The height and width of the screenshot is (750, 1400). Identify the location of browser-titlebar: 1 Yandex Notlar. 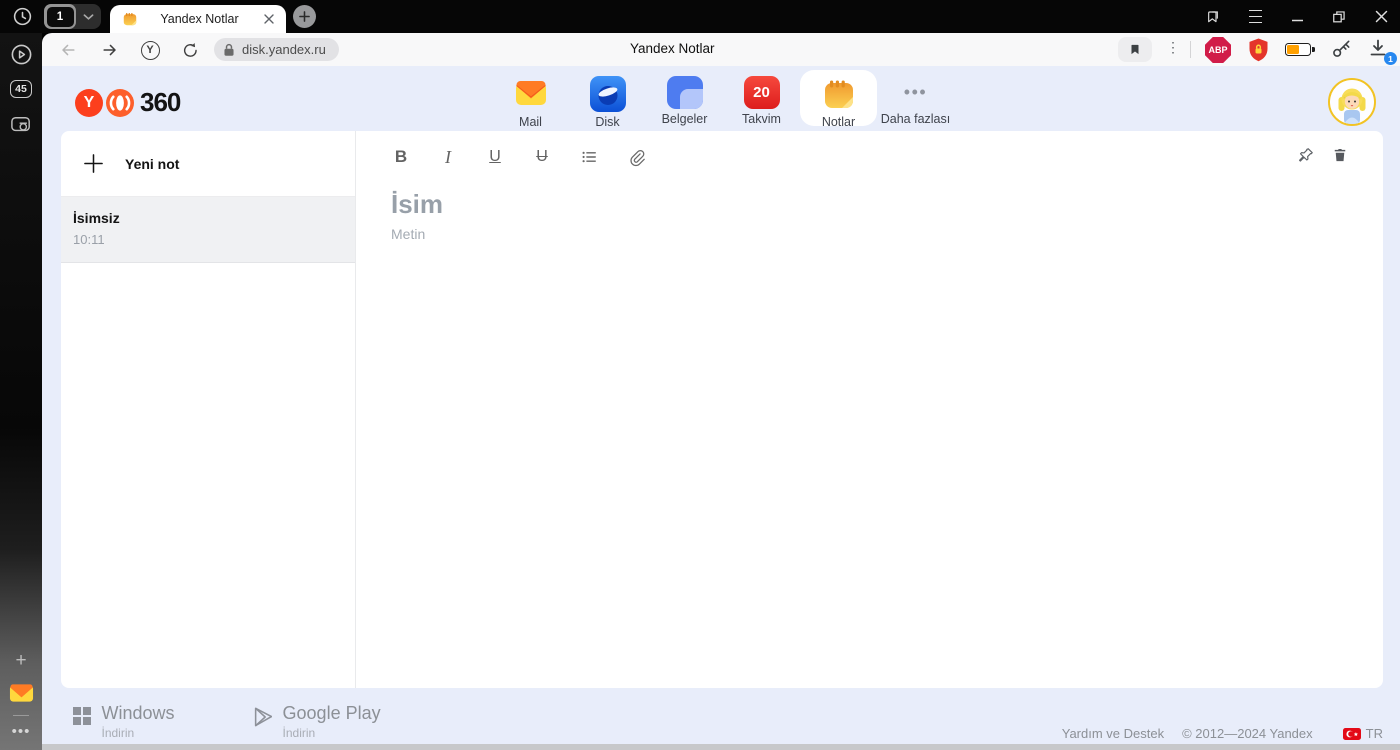
(700, 16).